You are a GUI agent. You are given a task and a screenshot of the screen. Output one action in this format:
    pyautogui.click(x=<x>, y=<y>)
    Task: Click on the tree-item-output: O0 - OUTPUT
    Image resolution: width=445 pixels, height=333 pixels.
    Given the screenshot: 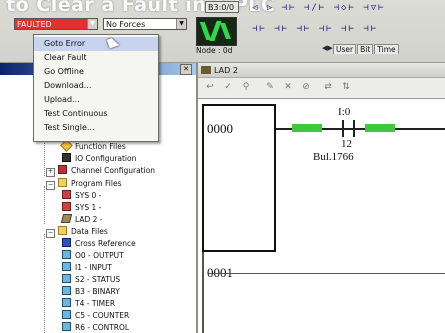 What is the action you would take?
    pyautogui.click(x=93, y=255)
    